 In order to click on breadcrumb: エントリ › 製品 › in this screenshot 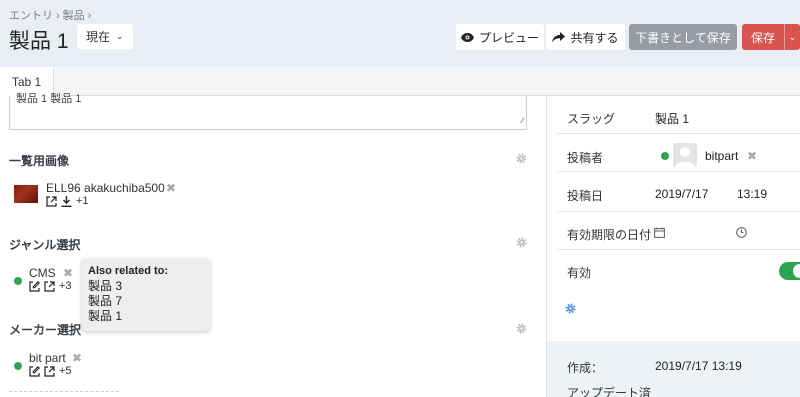, I will do `click(51, 15)`.